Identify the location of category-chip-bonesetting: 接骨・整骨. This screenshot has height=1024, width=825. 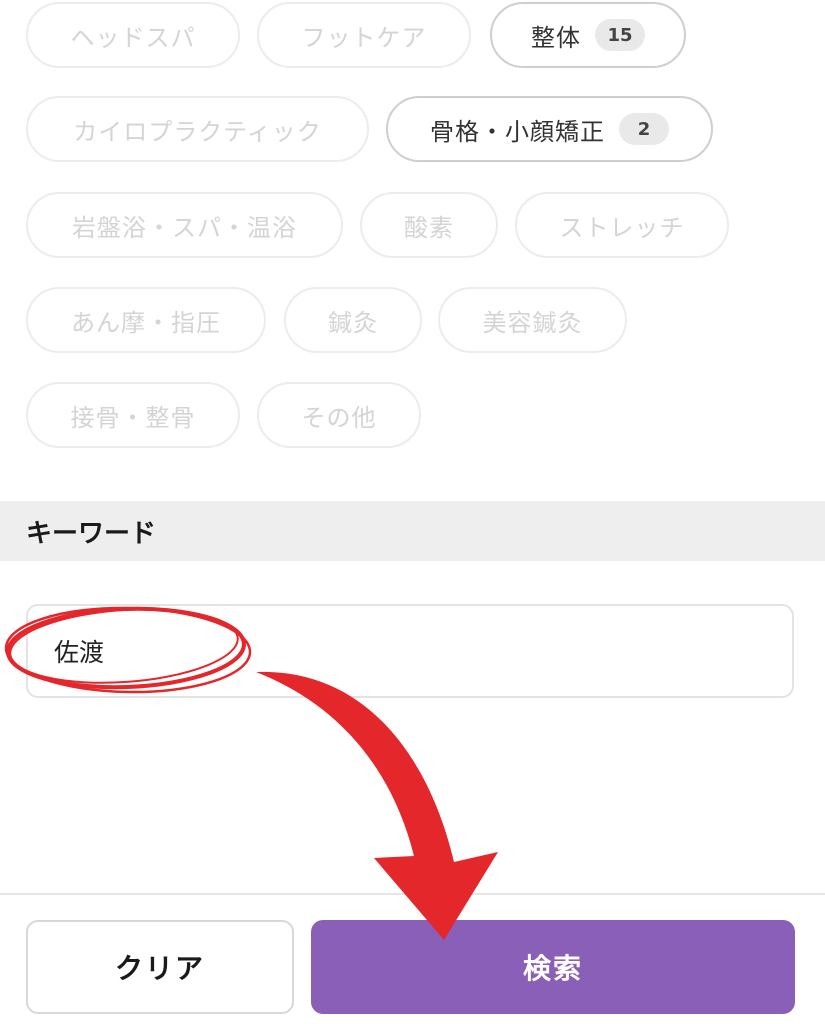
(133, 415).